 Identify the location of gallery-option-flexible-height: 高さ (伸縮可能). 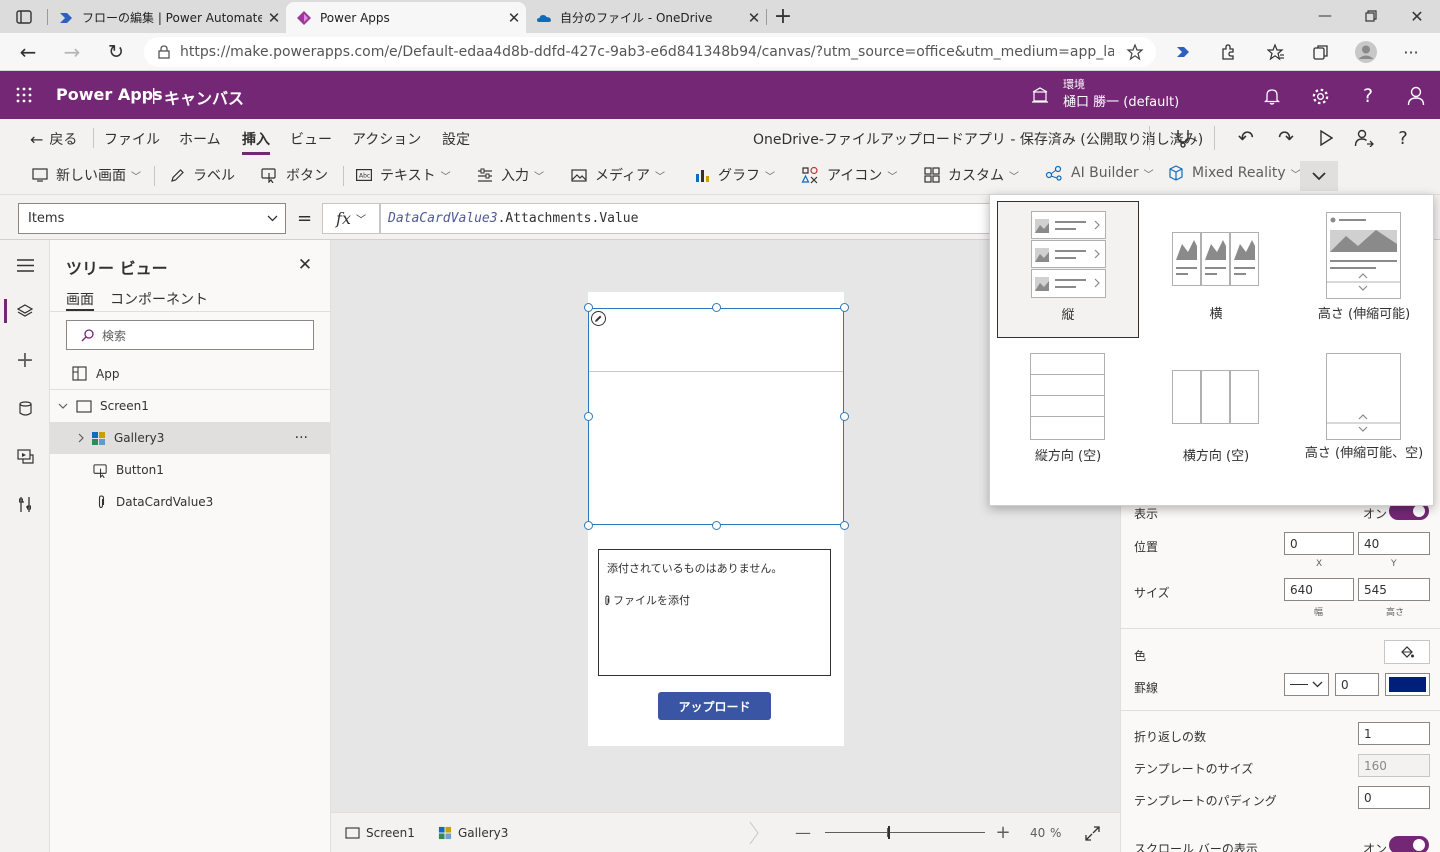
(1364, 269).